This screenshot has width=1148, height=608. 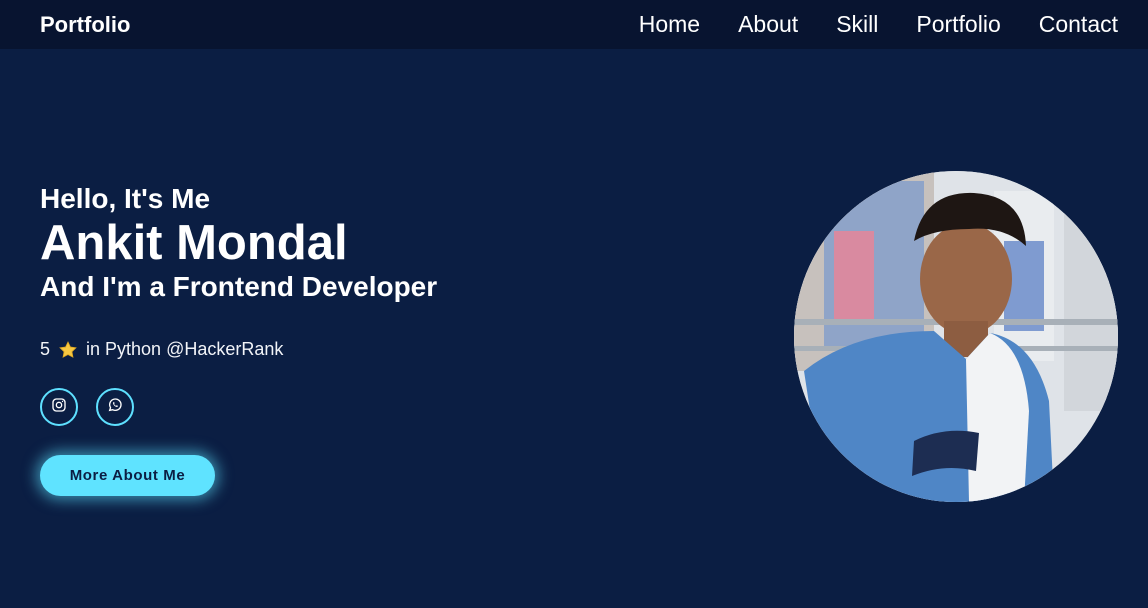 I want to click on nav-contact: Contact, so click(x=1078, y=24).